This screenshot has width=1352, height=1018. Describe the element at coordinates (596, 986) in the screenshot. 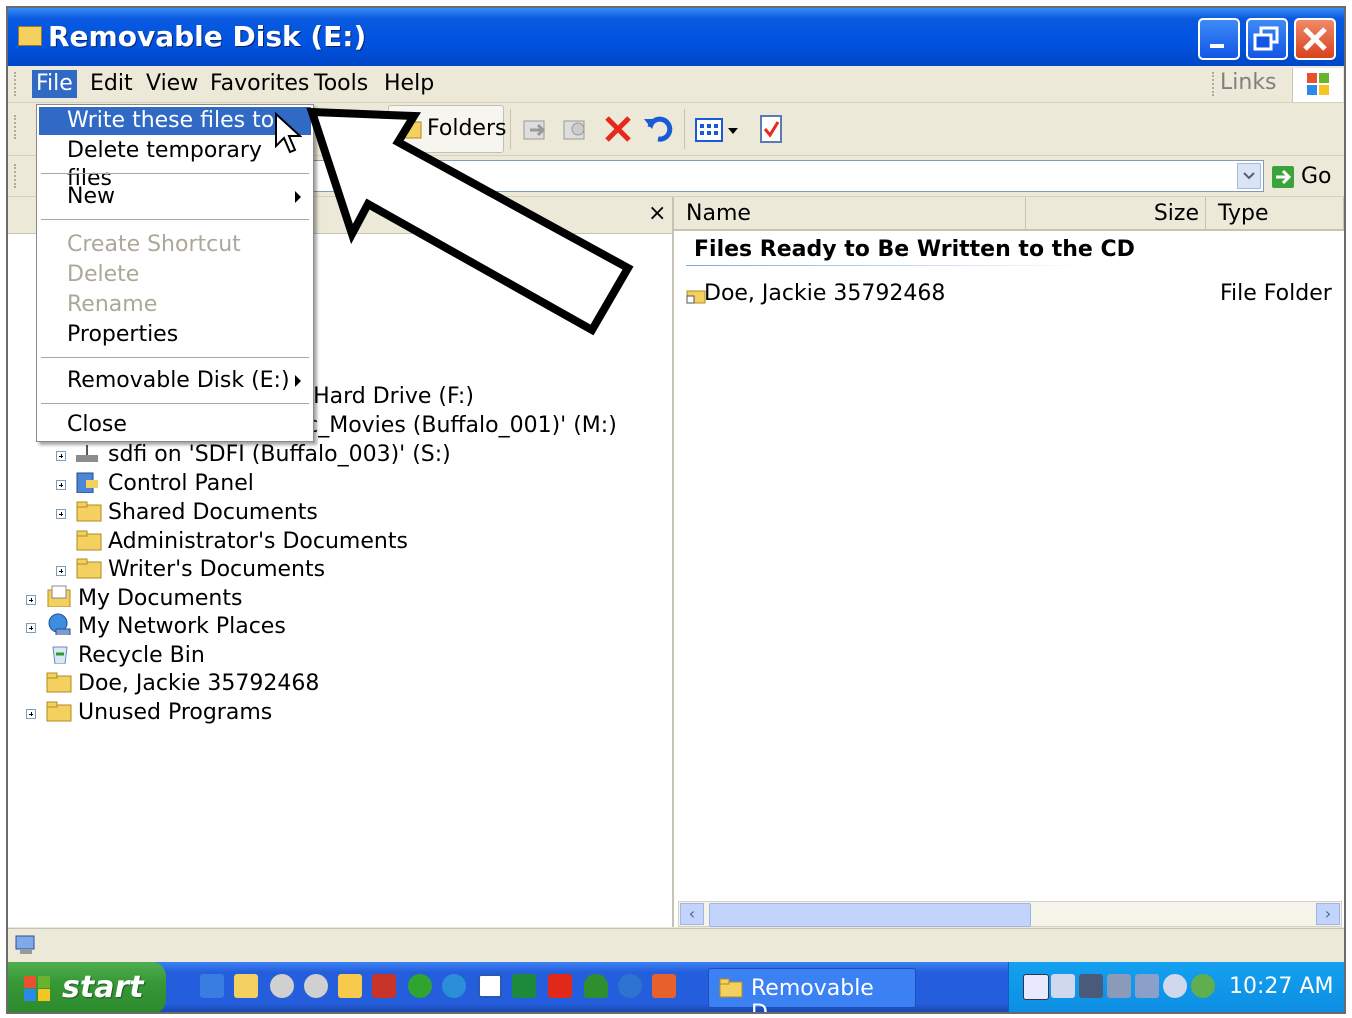

I see `tree-icon` at that location.